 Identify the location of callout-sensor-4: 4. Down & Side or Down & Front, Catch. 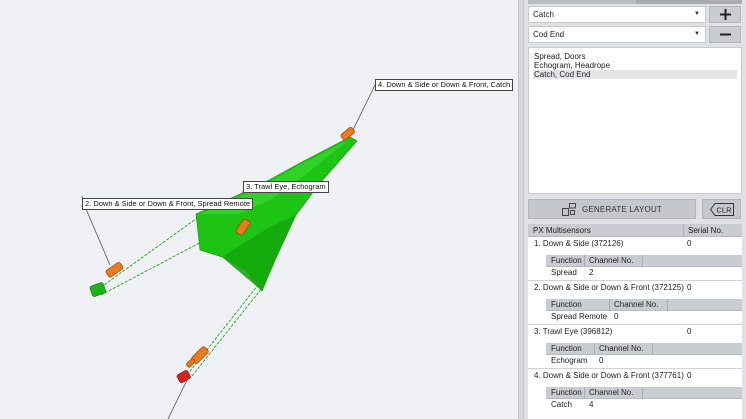
(444, 85).